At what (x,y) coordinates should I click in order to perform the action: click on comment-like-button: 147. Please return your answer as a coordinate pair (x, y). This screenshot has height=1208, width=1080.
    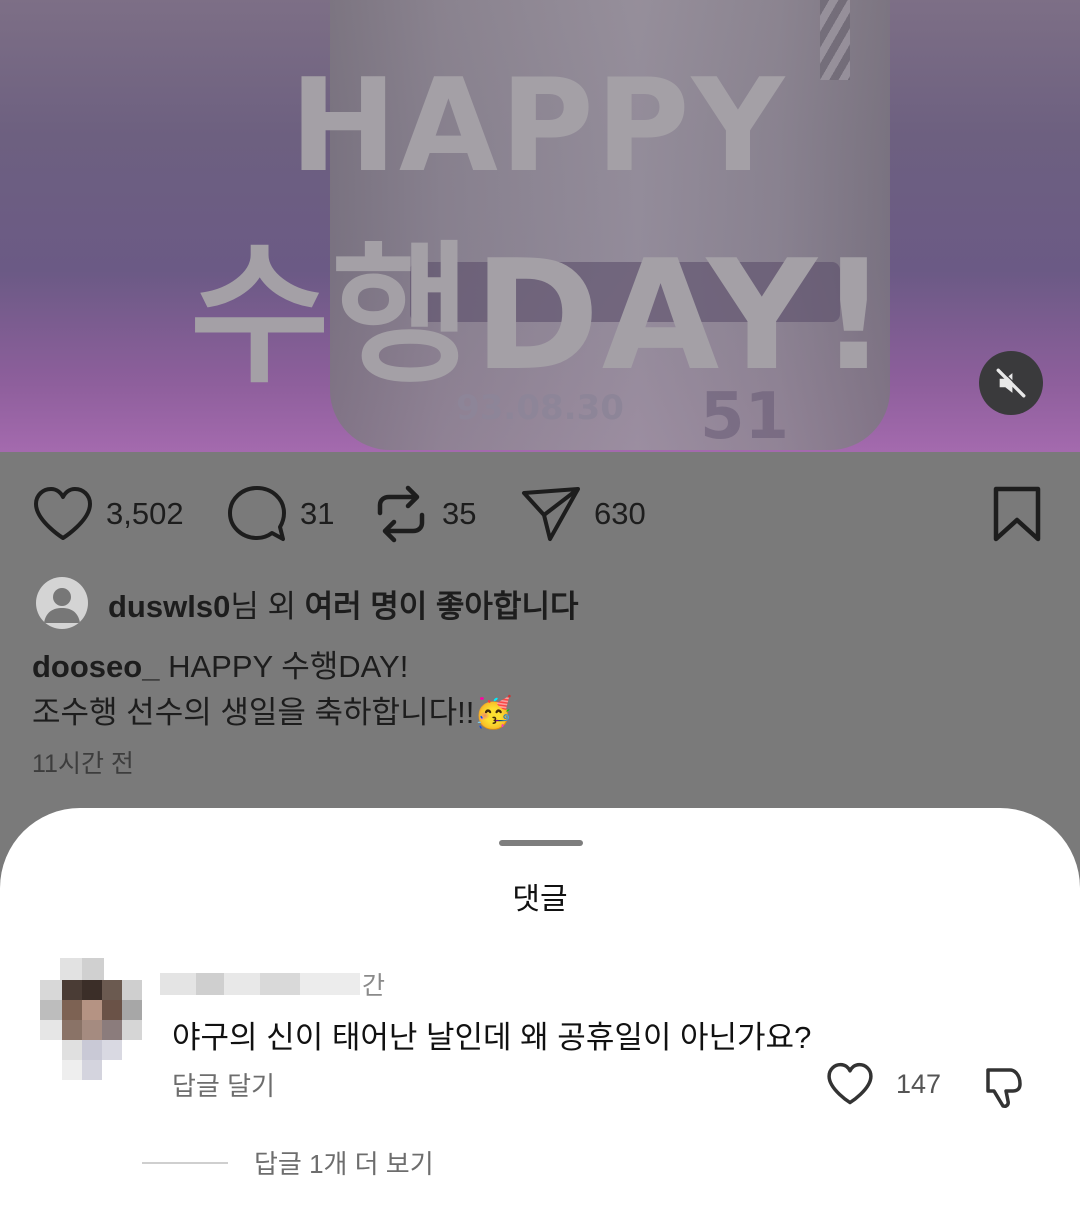
    Looking at the image, I should click on (883, 1084).